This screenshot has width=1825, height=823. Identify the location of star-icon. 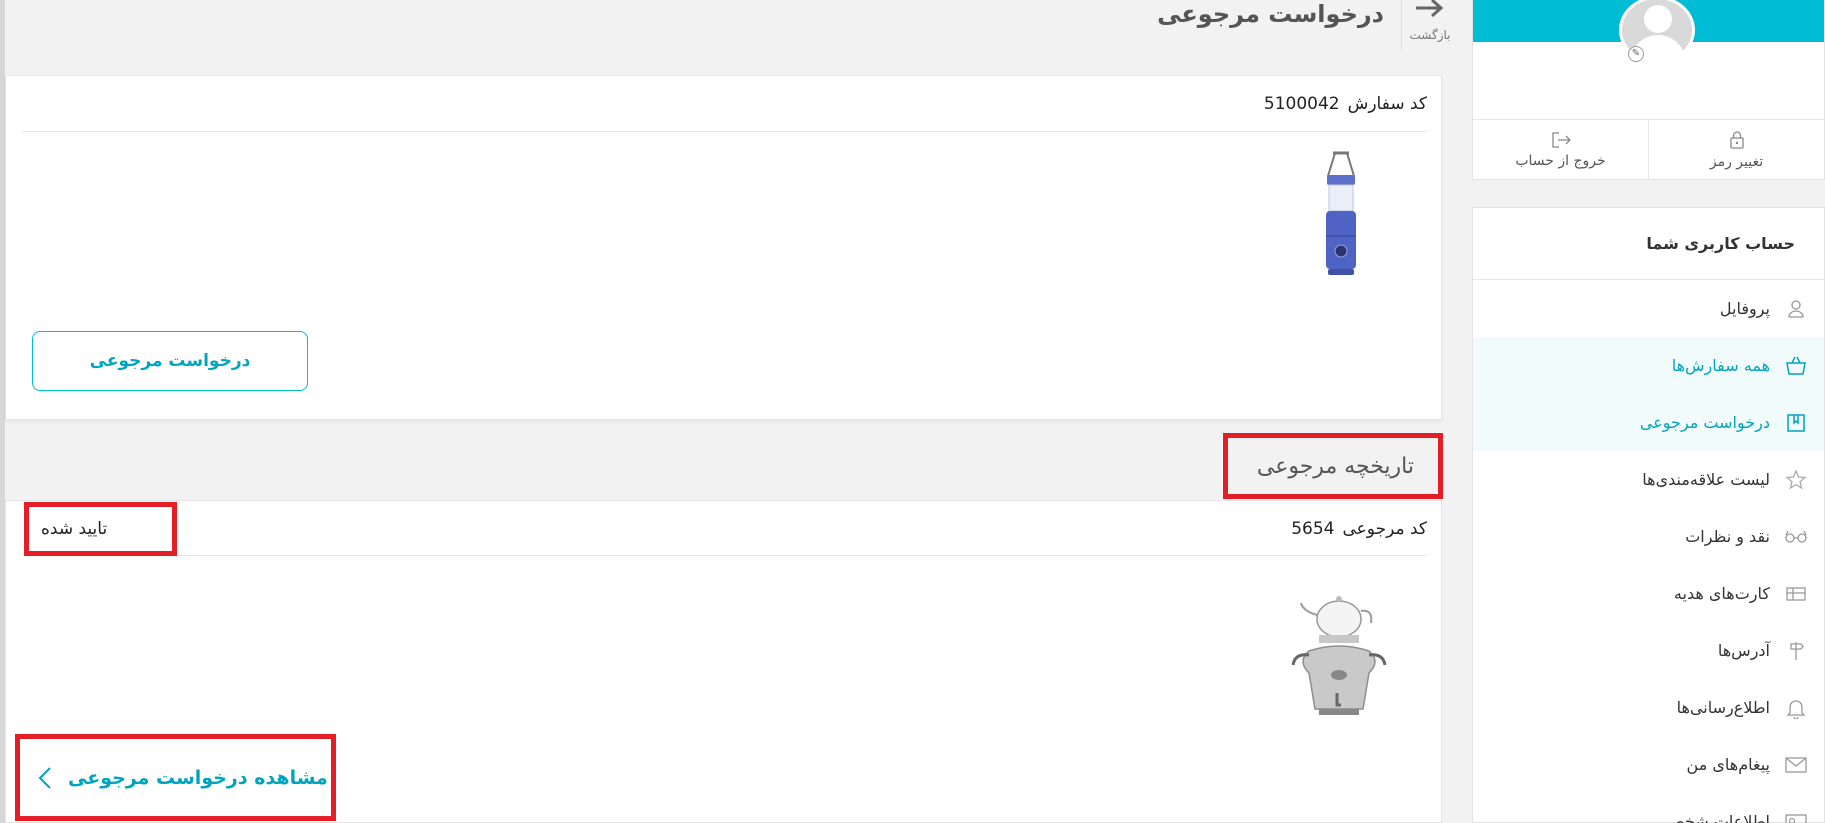
(1796, 480).